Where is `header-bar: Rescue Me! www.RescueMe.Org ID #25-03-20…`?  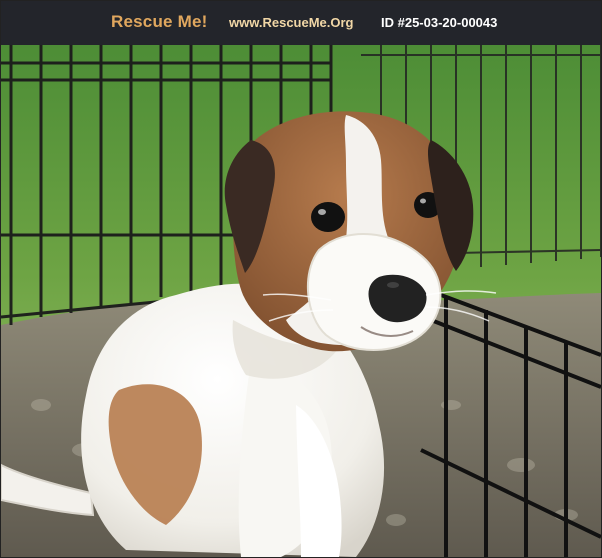
header-bar: Rescue Me! www.RescueMe.Org ID #25-03-20… is located at coordinates (301, 23).